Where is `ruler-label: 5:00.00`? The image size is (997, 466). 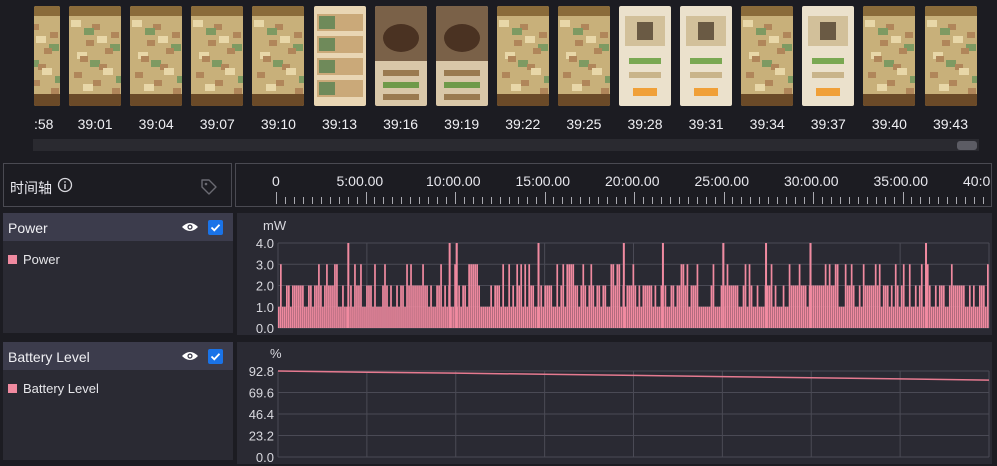 ruler-label: 5:00.00 is located at coordinates (360, 181).